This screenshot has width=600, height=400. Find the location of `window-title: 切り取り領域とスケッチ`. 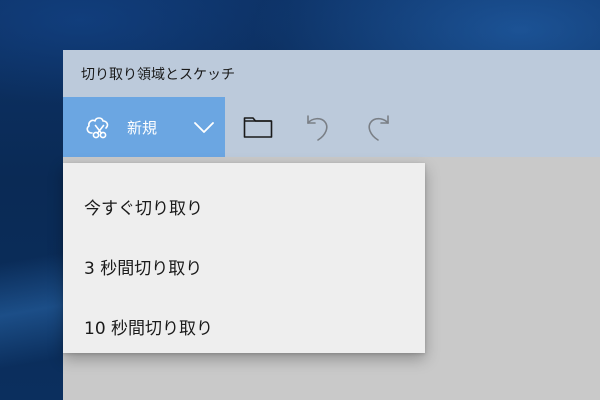

window-title: 切り取り領域とスケッチ is located at coordinates (158, 75).